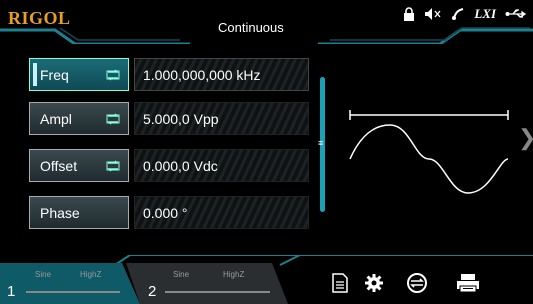  Describe the element at coordinates (217, 292) in the screenshot. I see `channel-2-underline` at that location.